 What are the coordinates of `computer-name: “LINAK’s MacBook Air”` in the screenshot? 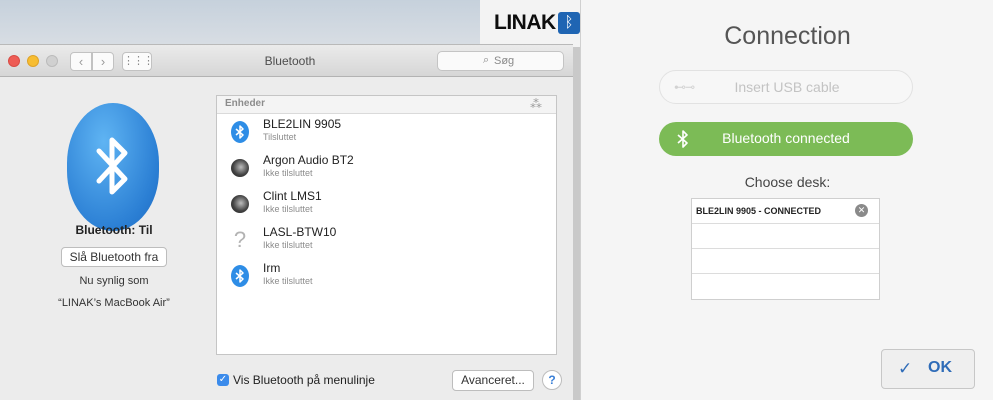 It's located at (114, 303).